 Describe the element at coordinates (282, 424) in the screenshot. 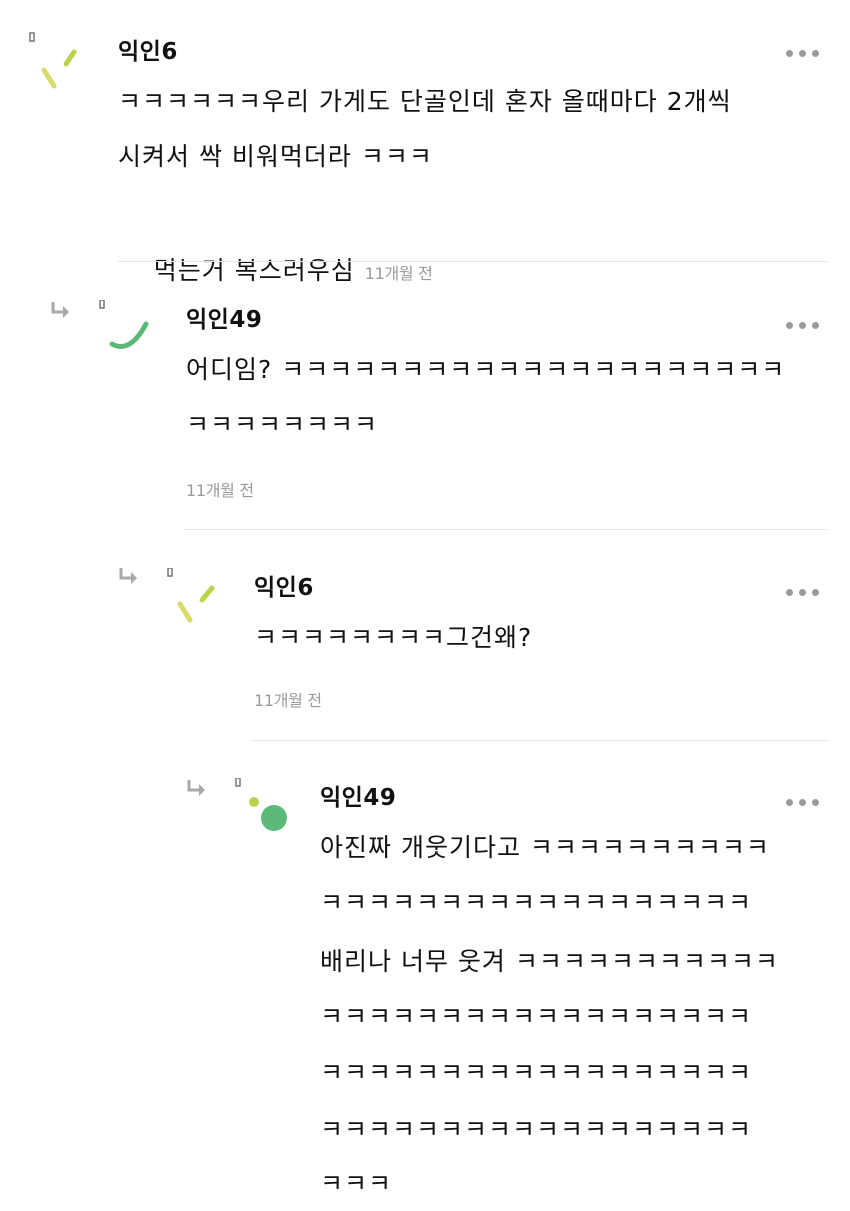

I see `comment-line: ㅋㅋㅋㅋㅋㅋㅋㅋ` at that location.